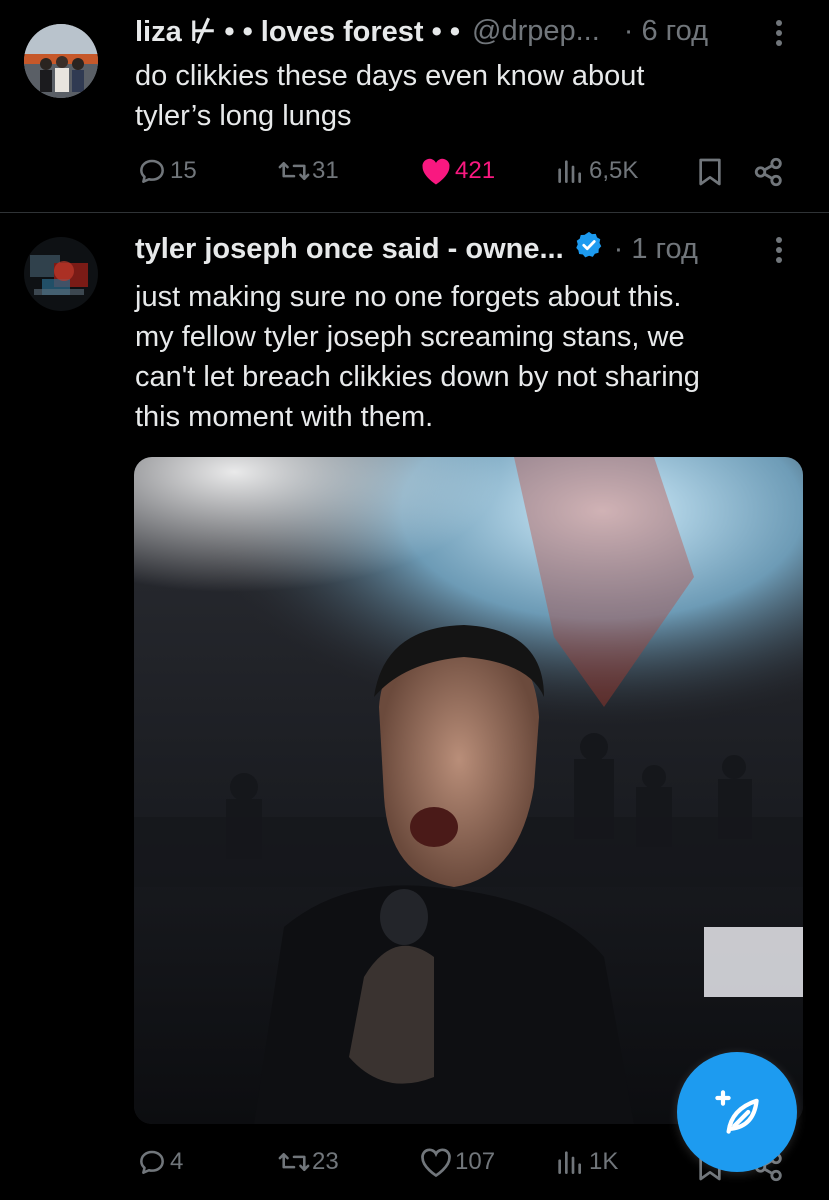  Describe the element at coordinates (177, 1161) in the screenshot. I see `reply-count: 4` at that location.